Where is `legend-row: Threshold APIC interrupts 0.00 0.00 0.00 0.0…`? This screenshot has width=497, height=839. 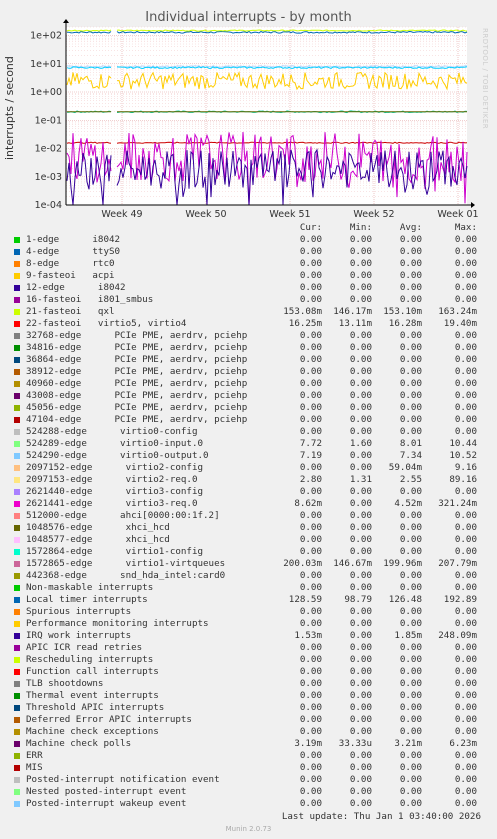 legend-row: Threshold APIC interrupts 0.00 0.00 0.00 0.0… is located at coordinates (248, 708).